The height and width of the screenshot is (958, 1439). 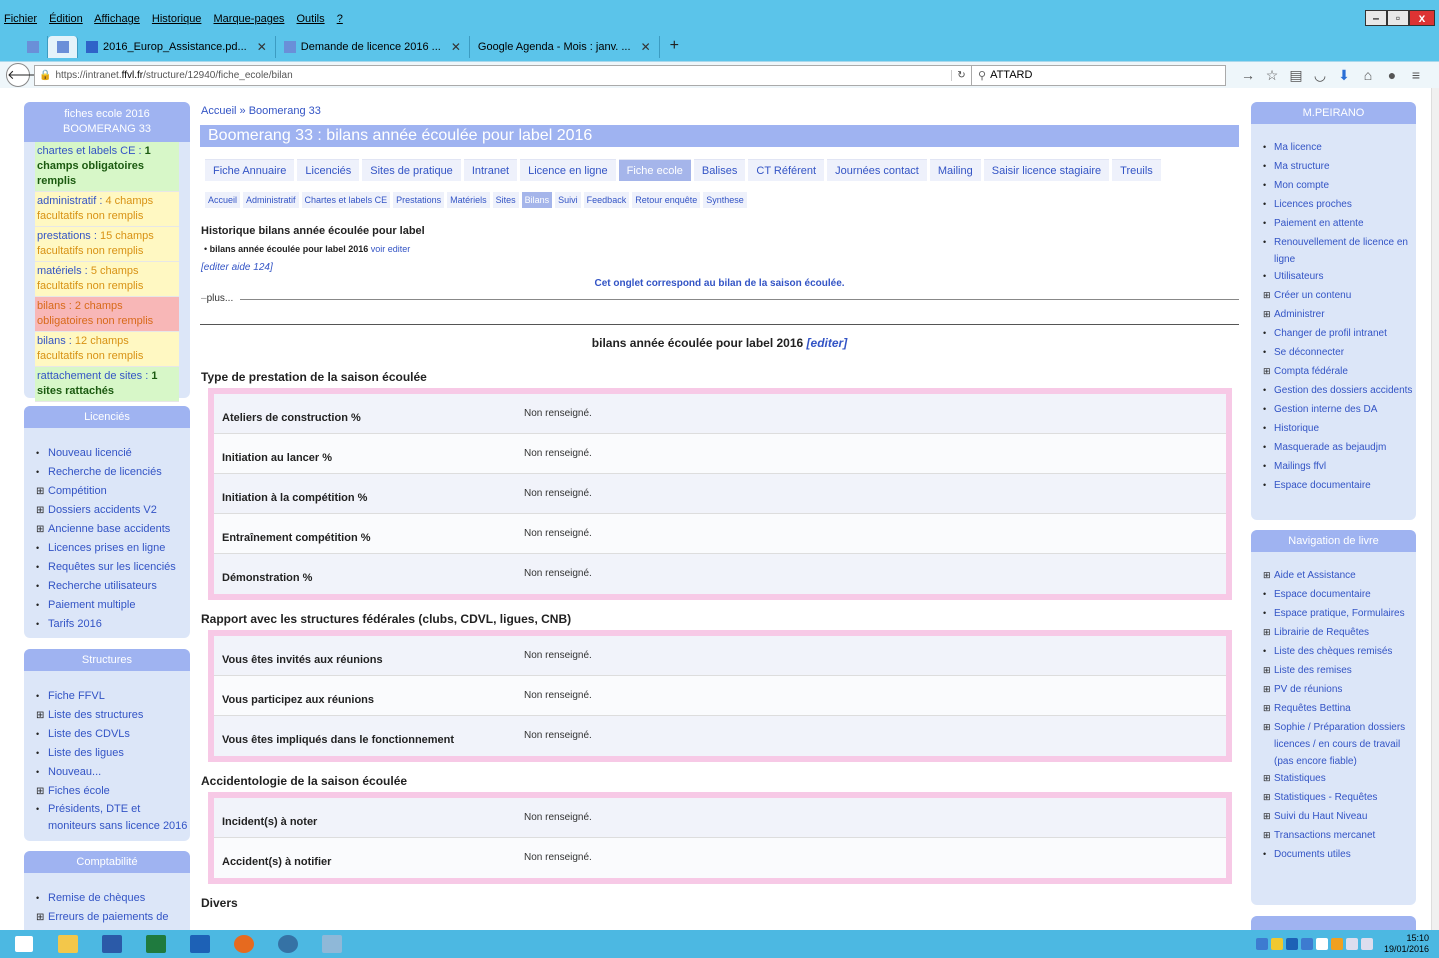 What do you see at coordinates (719, 170) in the screenshot?
I see `tab-balises: Balises` at bounding box center [719, 170].